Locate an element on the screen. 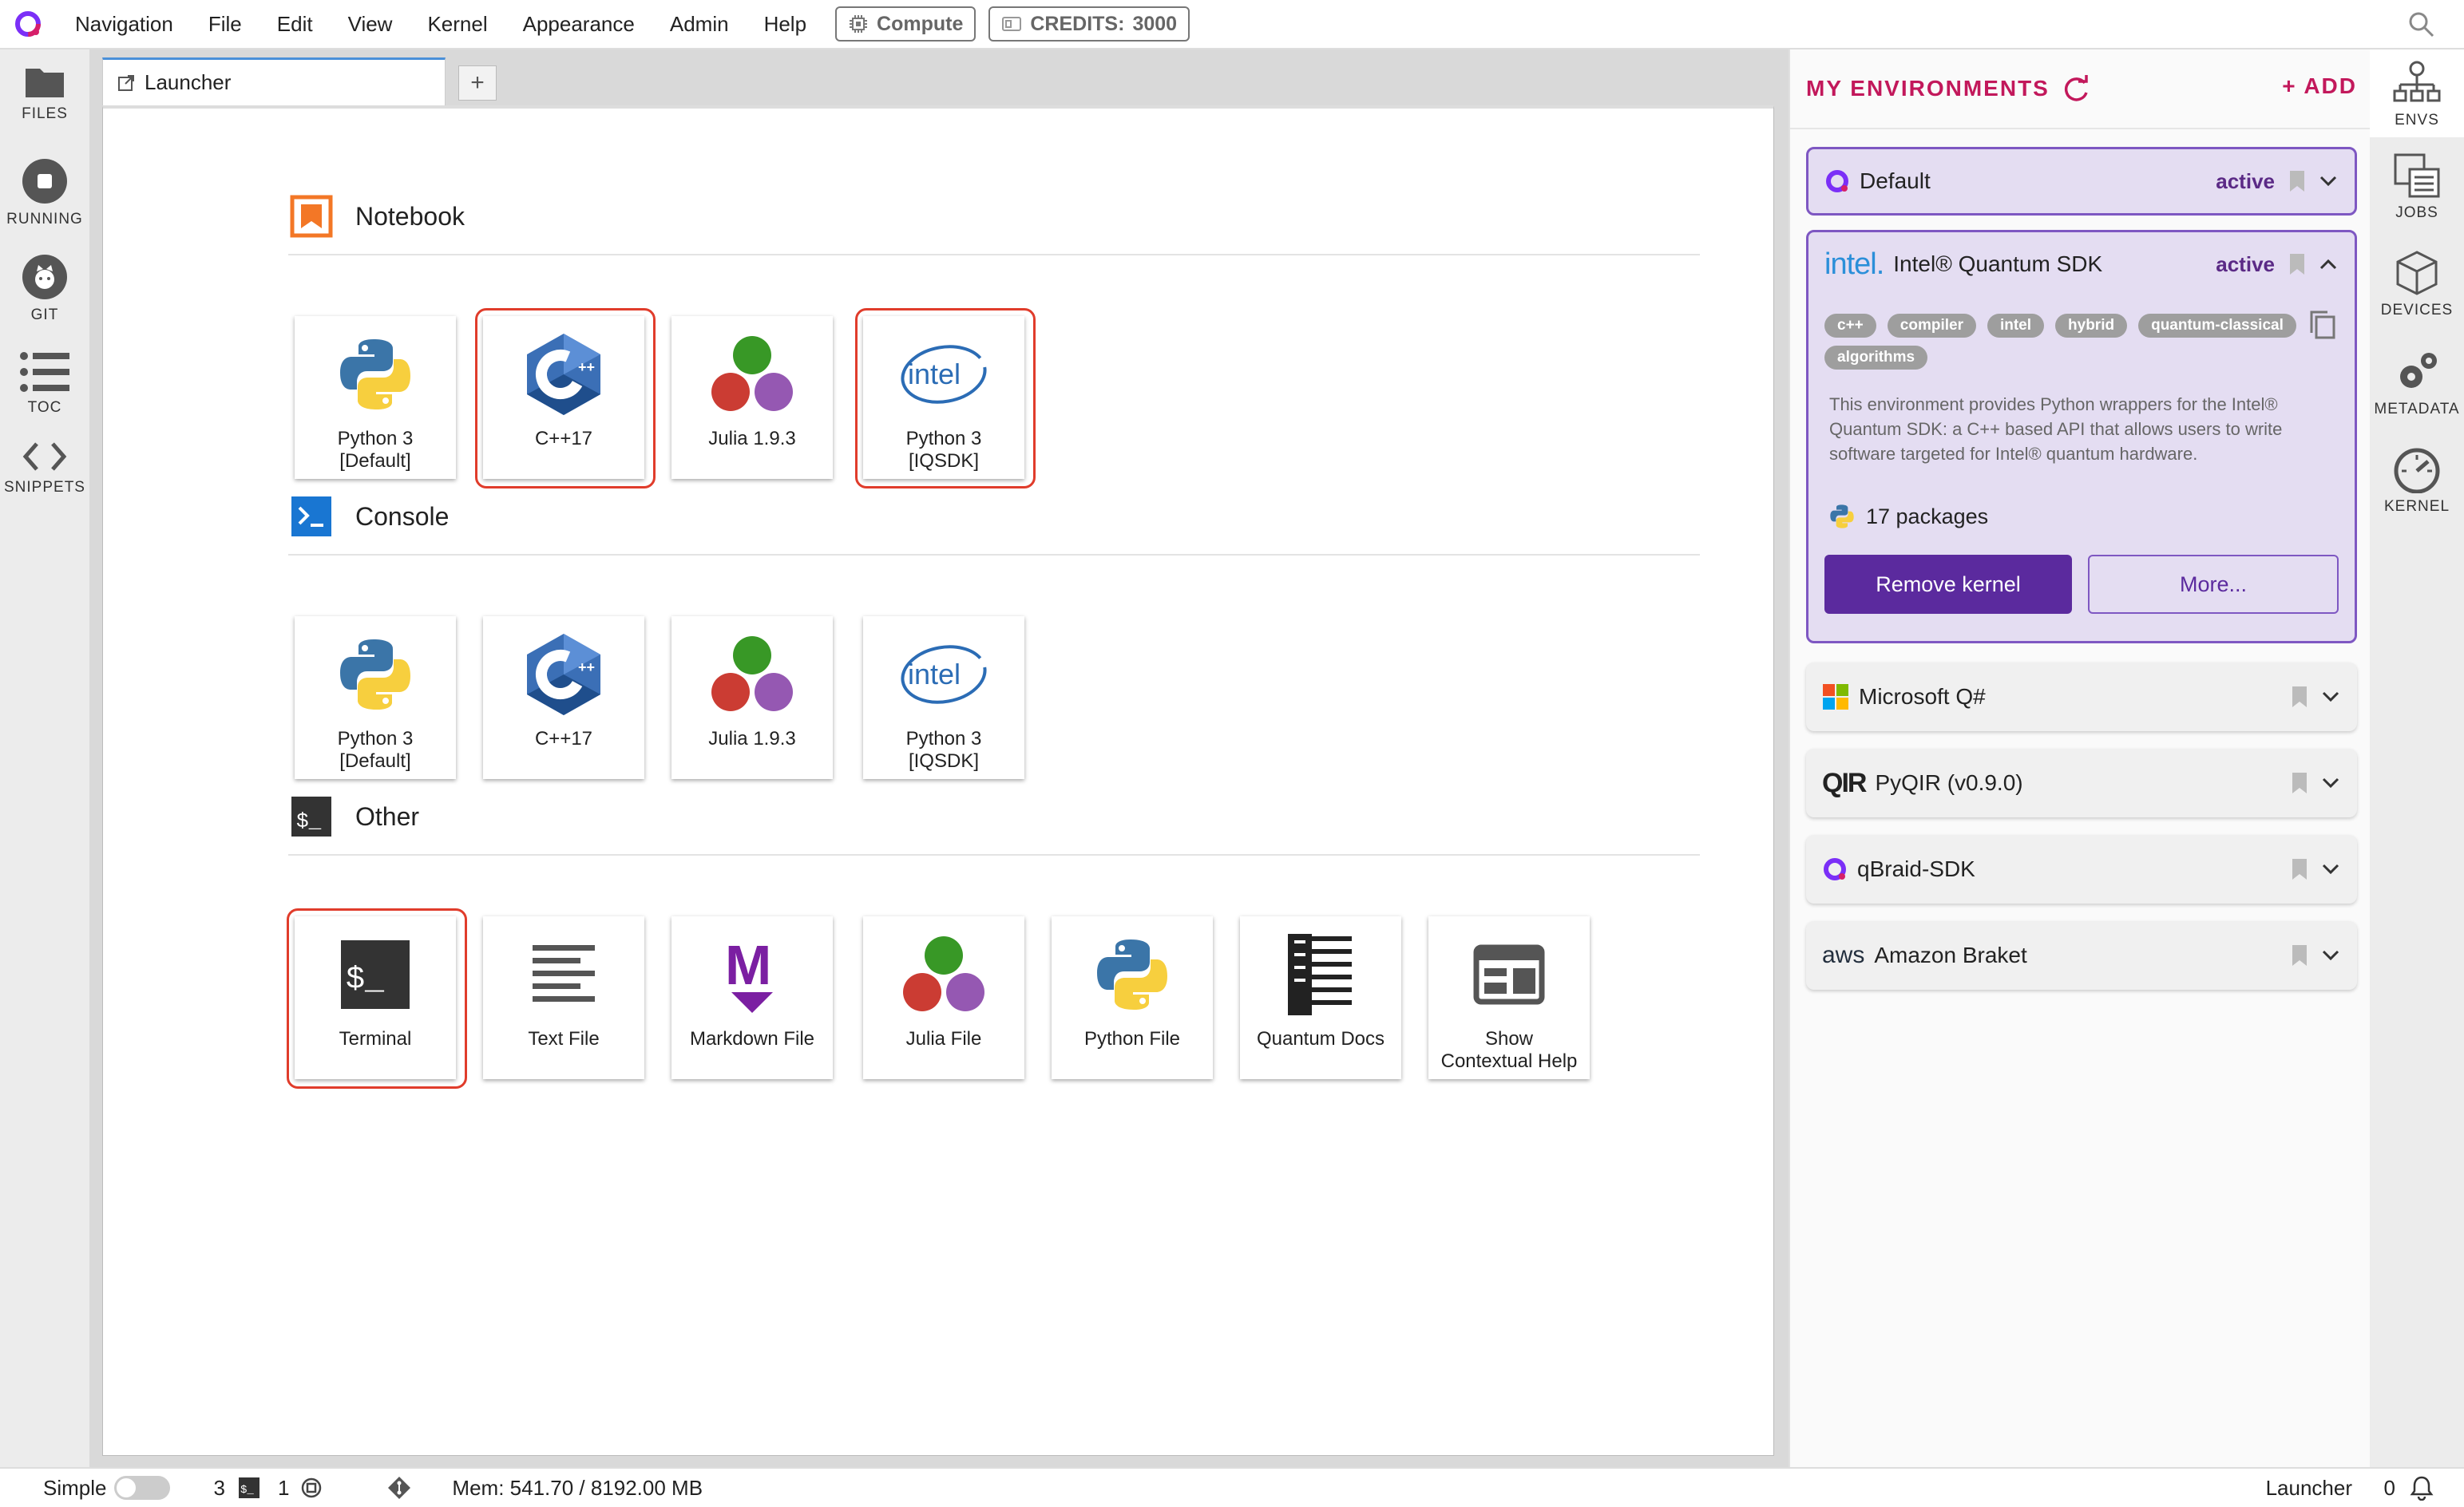  other-card-markdown-file: M Markdown File is located at coordinates (752, 997).